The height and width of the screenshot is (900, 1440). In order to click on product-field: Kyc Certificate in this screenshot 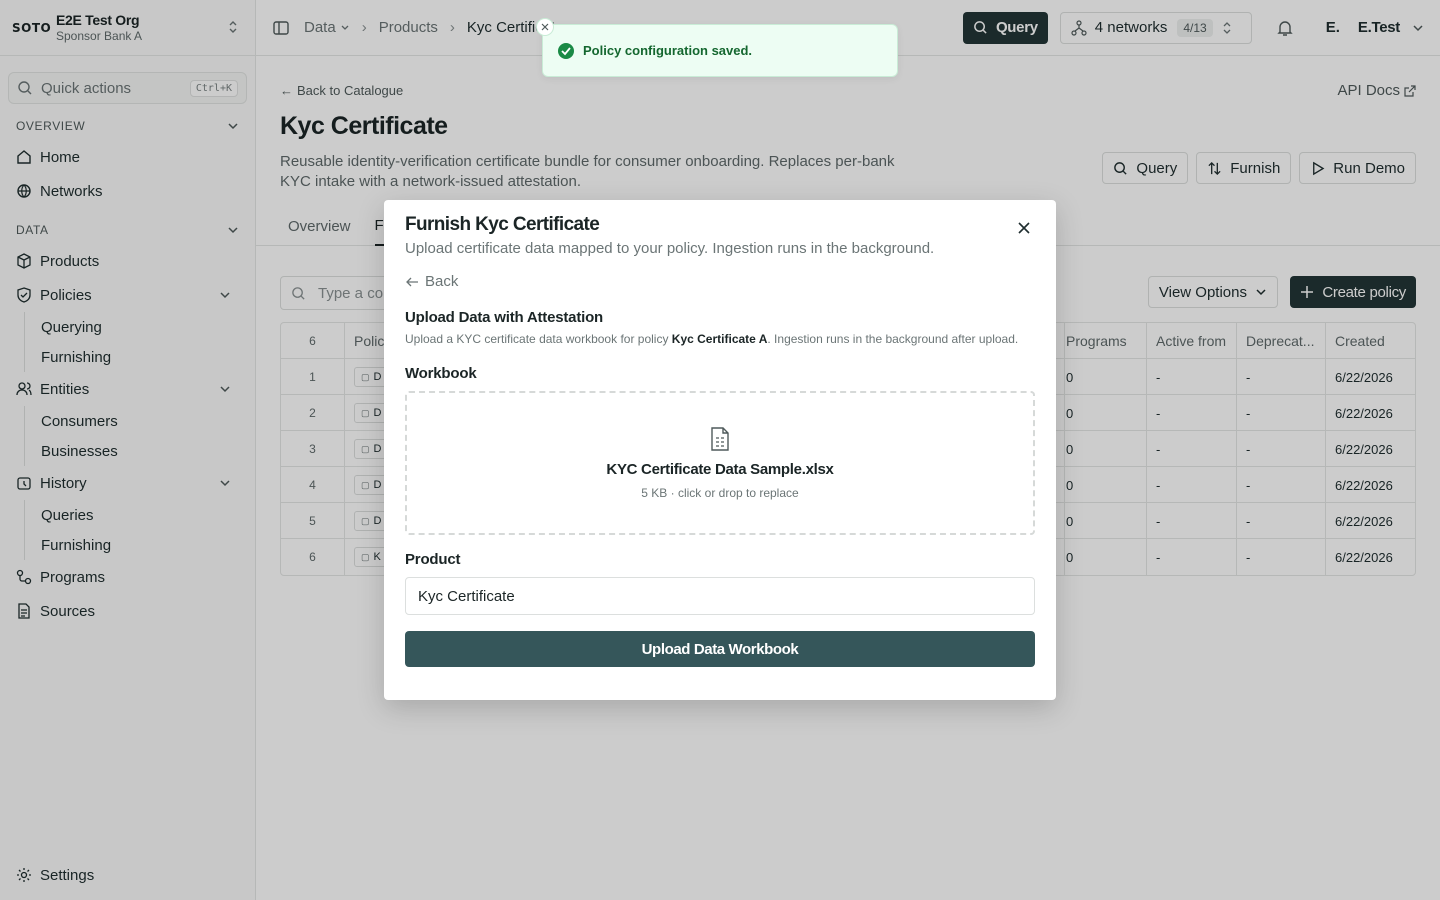, I will do `click(720, 596)`.